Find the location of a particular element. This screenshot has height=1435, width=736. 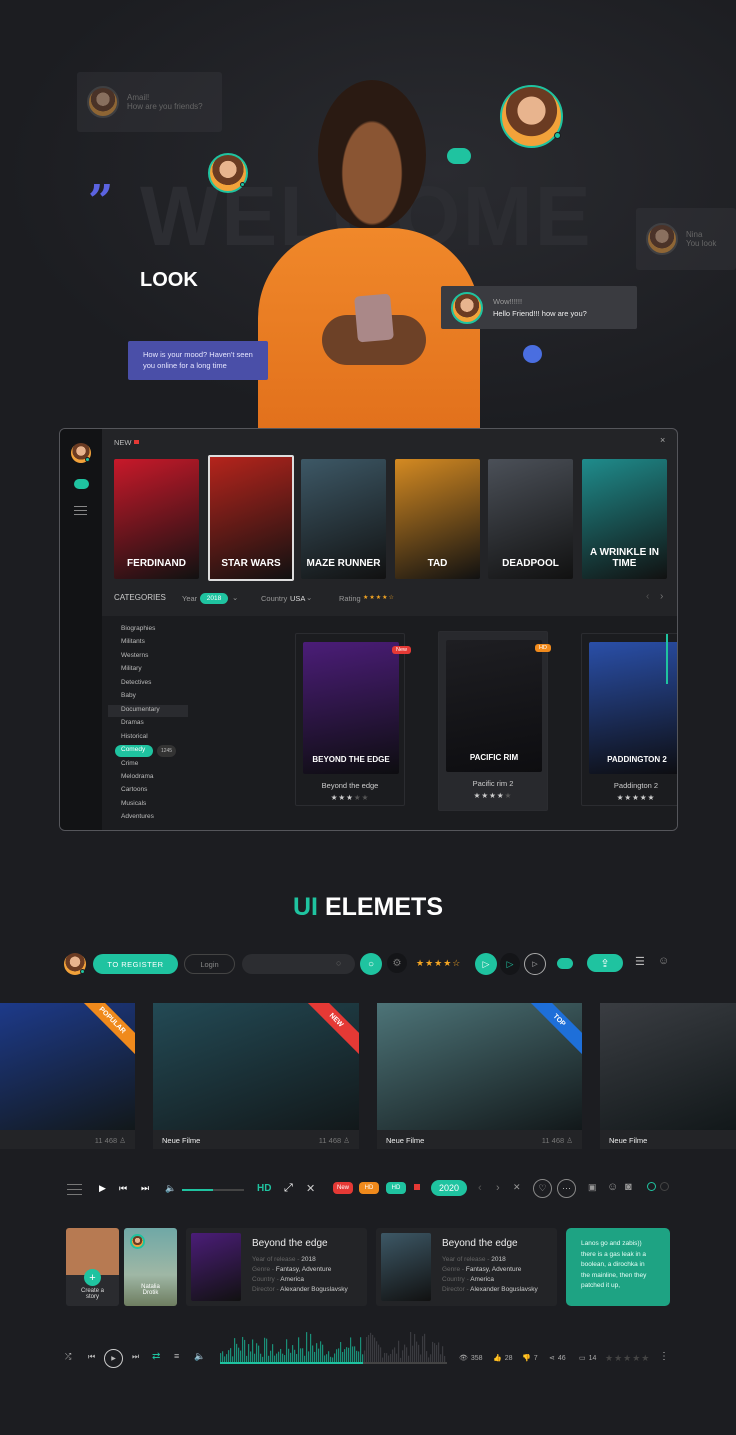

new-poster: MAZE RUNNER is located at coordinates (343, 519).